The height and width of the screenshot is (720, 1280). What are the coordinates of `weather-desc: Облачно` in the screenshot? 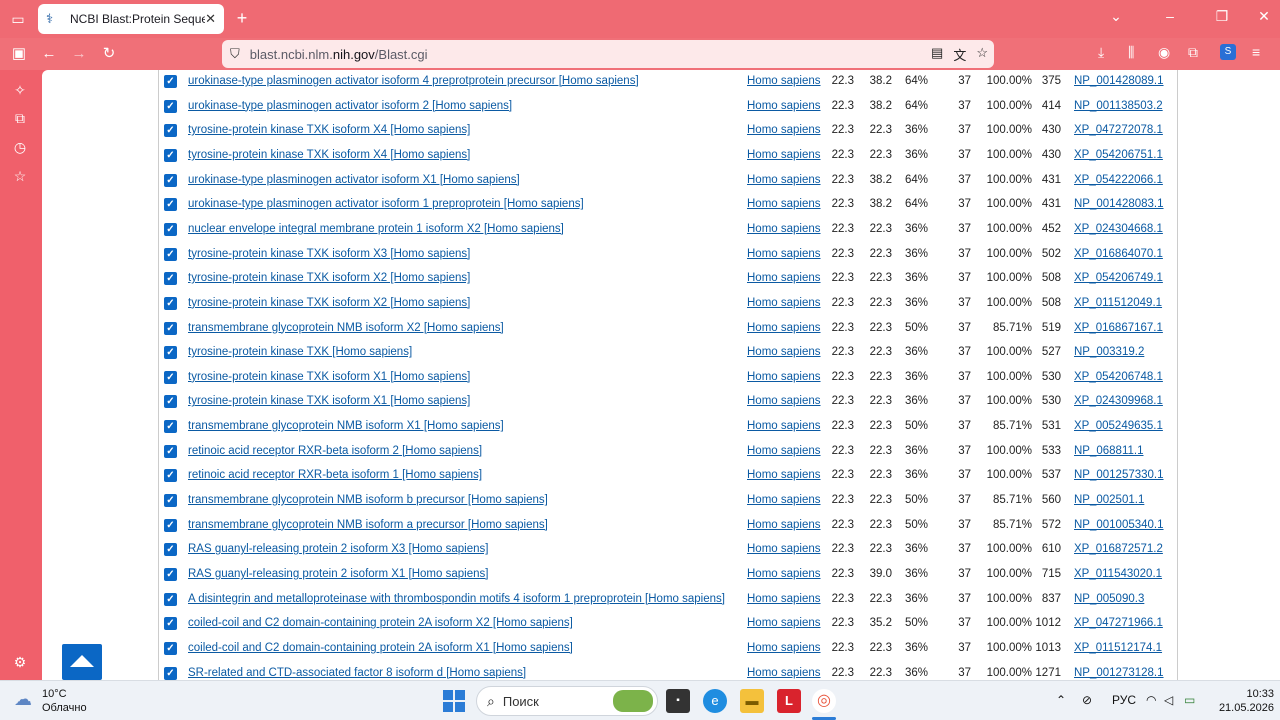 It's located at (64, 708).